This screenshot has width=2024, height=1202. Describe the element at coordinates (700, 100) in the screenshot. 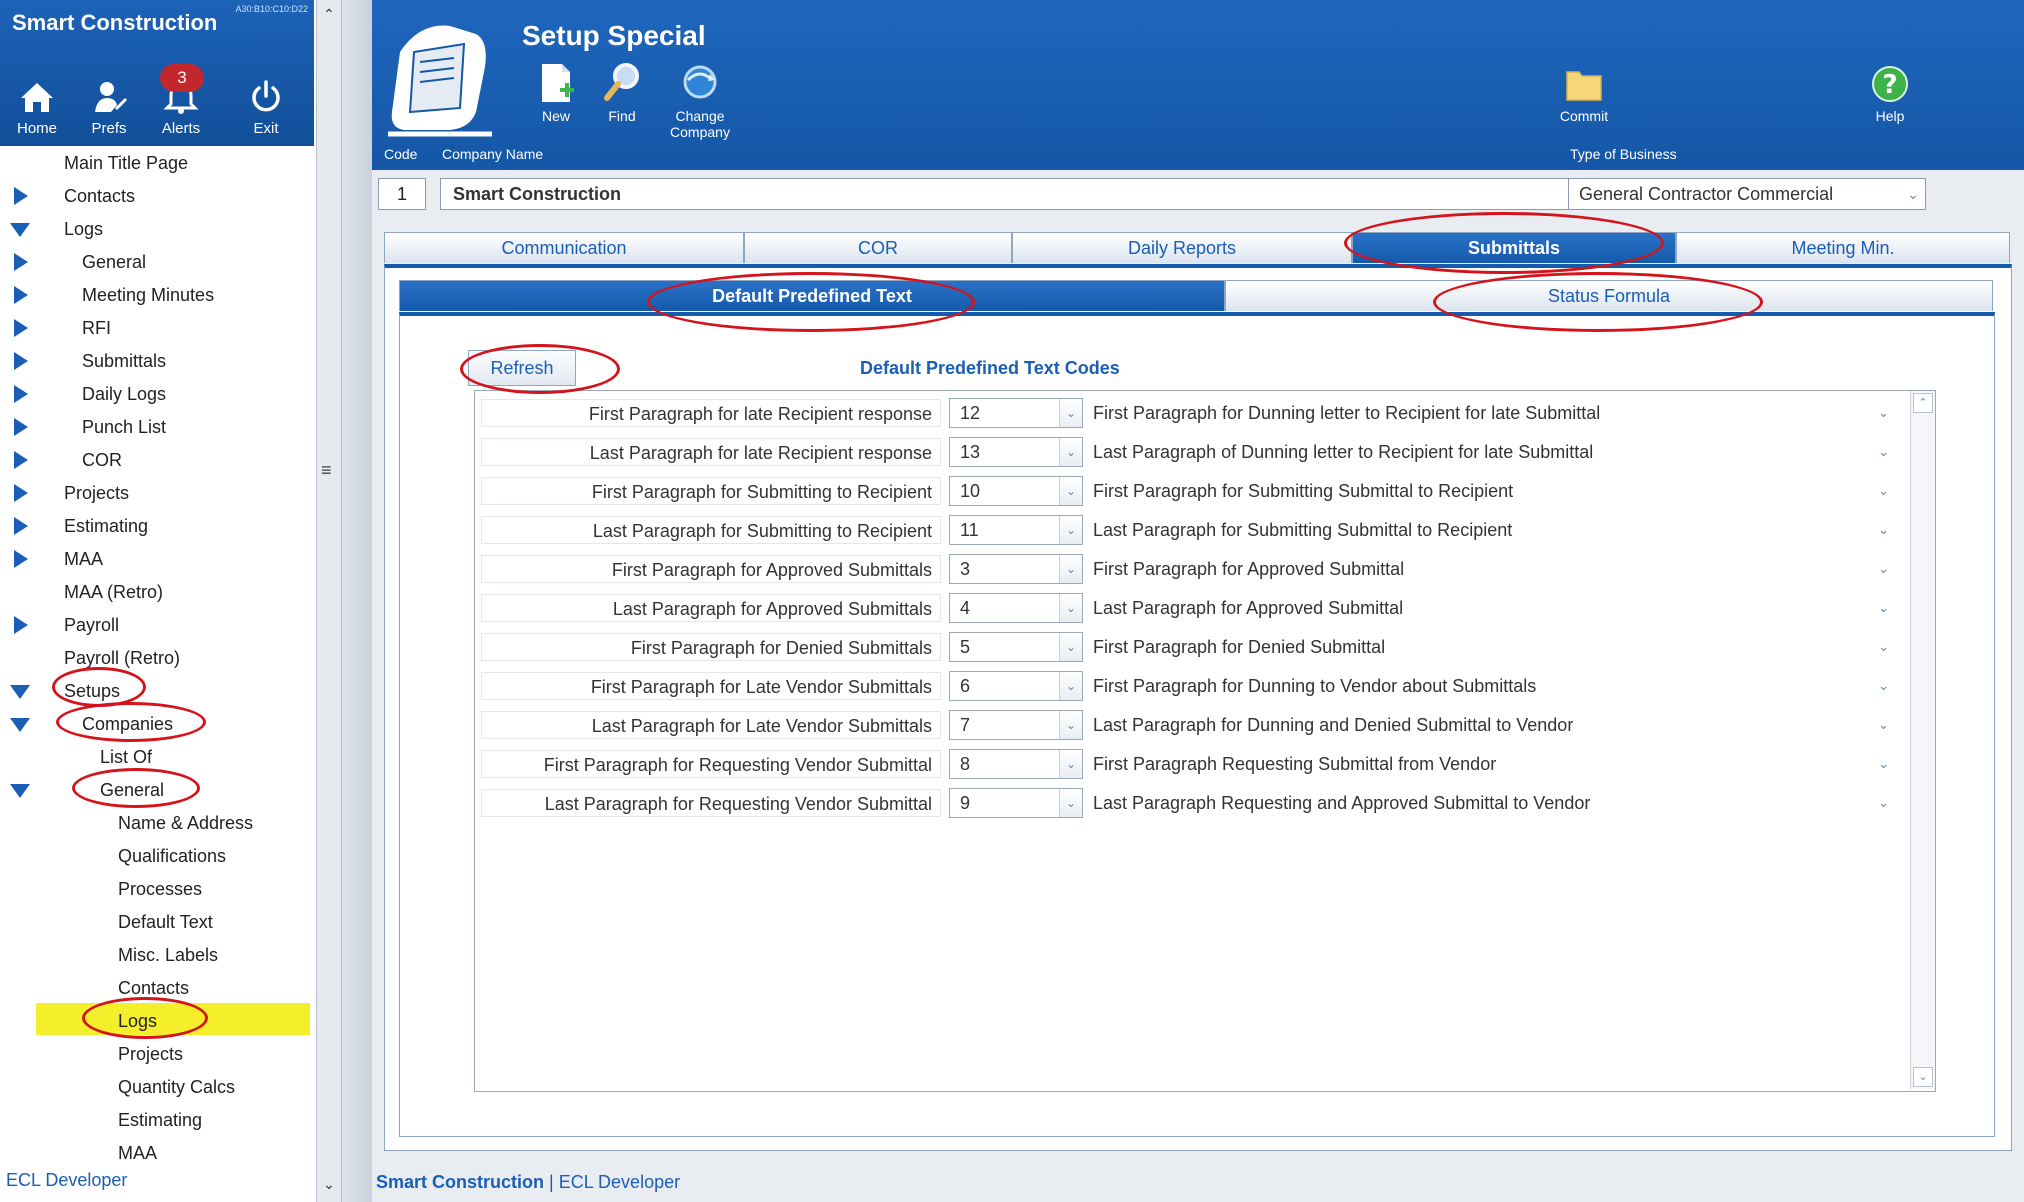

I see `change-company-button: Change Company` at that location.